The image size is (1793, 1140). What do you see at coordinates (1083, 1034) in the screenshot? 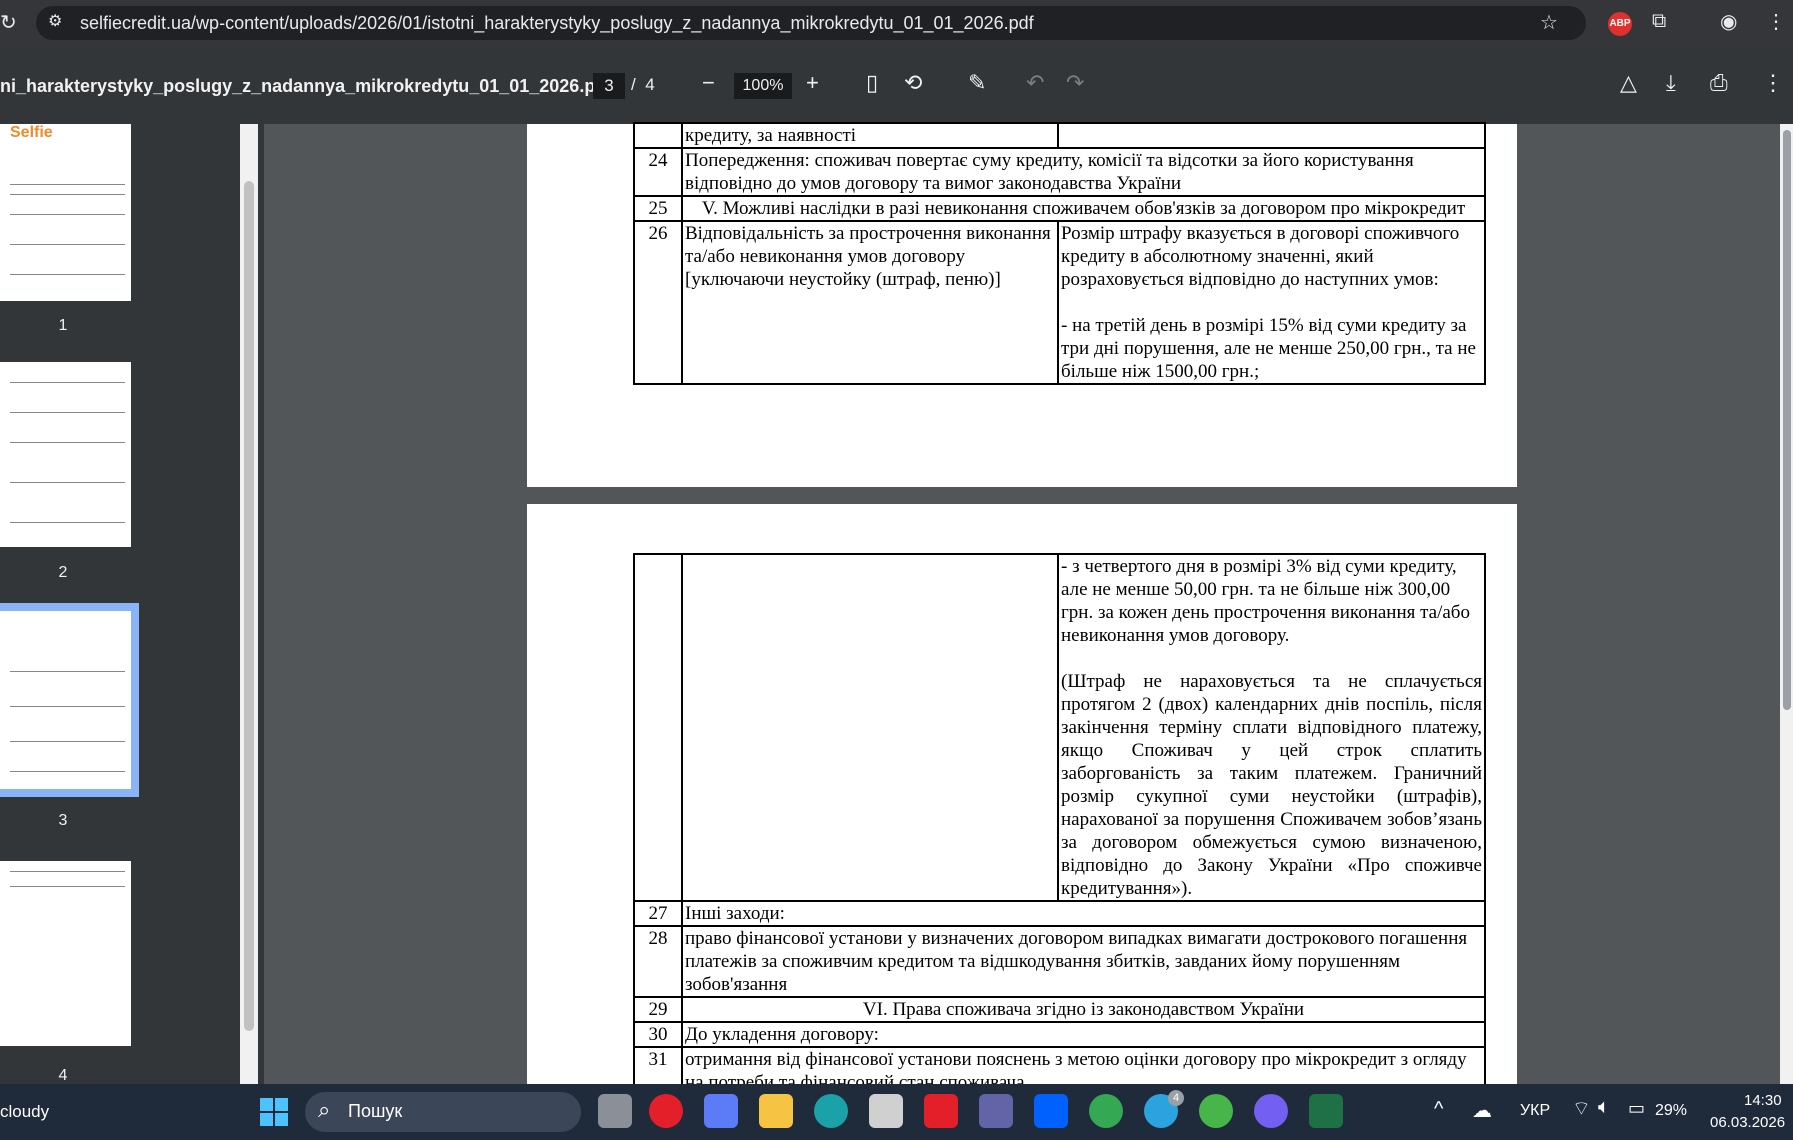
I see `row-text: До укладення договору:` at bounding box center [1083, 1034].